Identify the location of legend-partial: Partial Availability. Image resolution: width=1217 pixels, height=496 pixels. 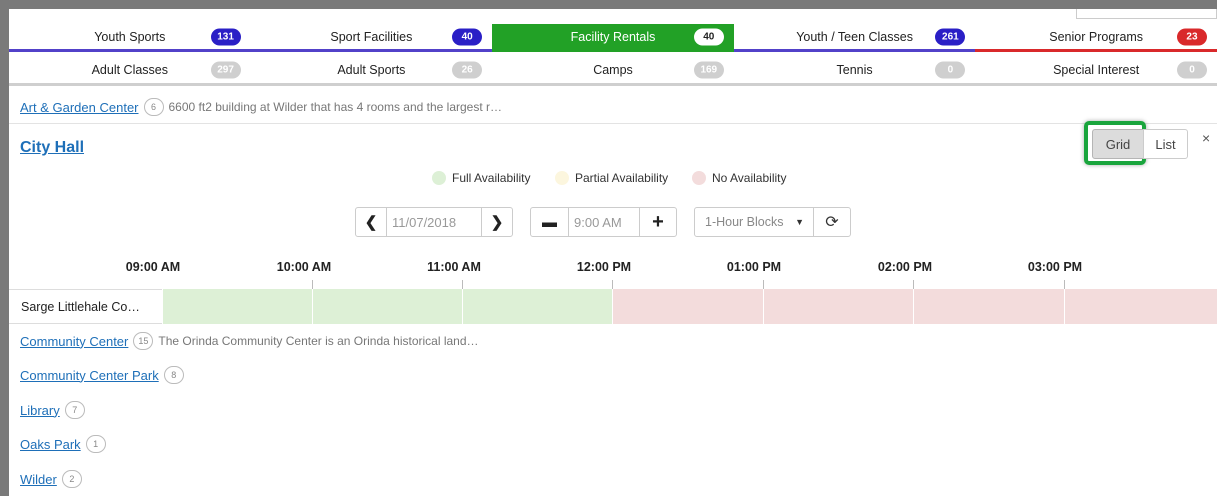
(611, 178).